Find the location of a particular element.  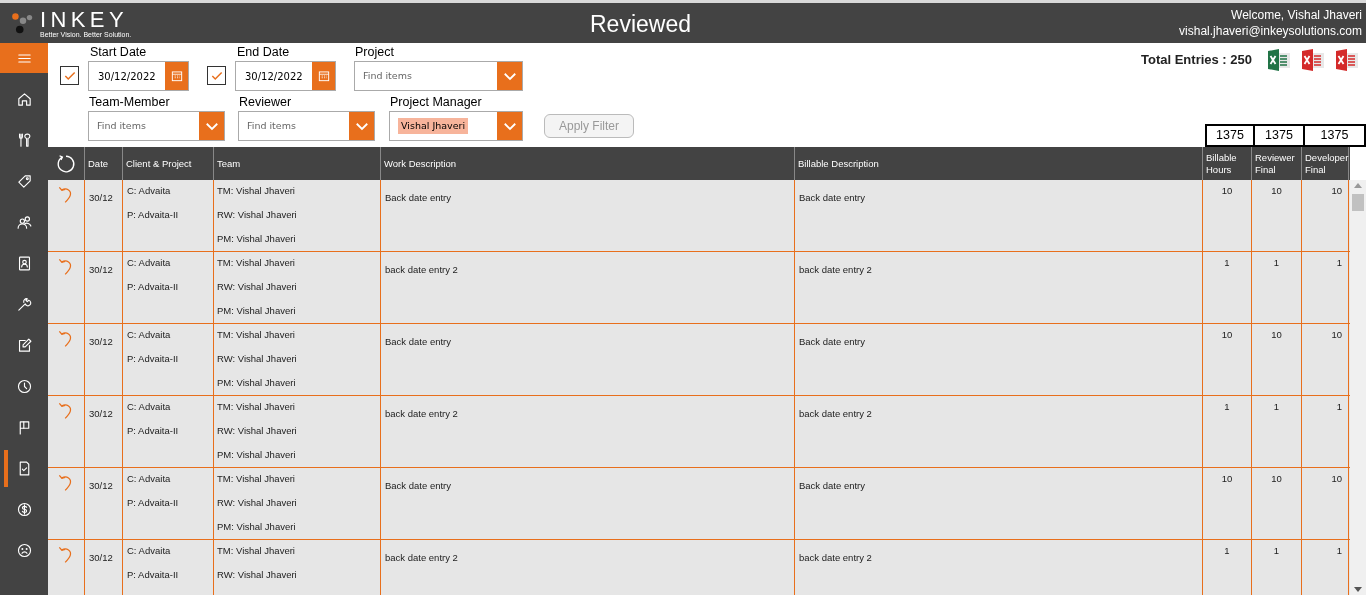

home-icon is located at coordinates (24, 99).